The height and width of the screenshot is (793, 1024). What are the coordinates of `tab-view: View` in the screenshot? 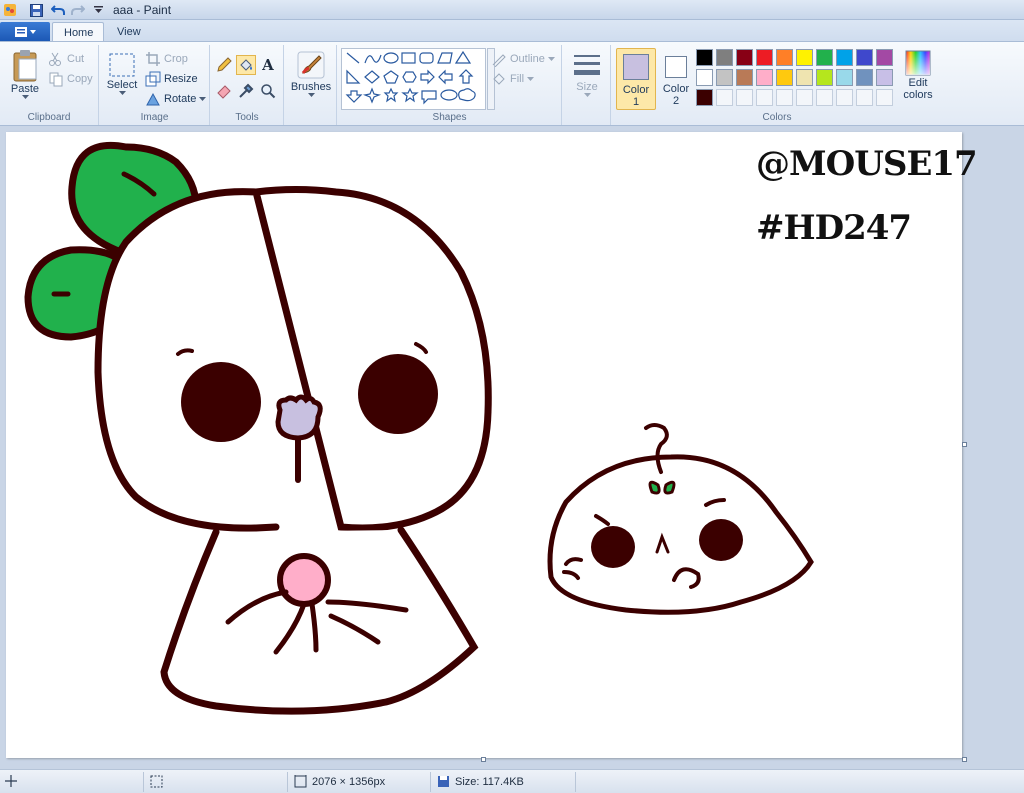 It's located at (129, 32).